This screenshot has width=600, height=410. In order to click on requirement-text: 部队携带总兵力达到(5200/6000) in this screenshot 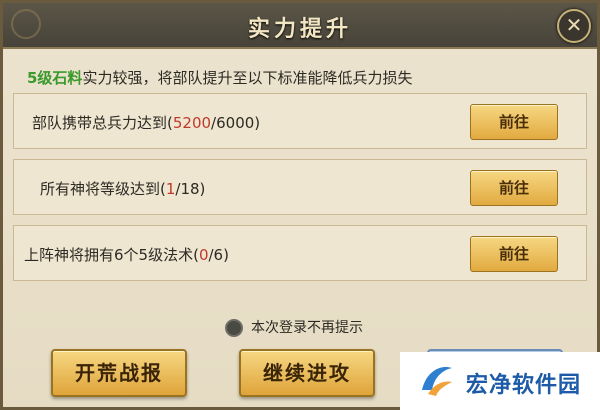, I will do `click(146, 122)`.